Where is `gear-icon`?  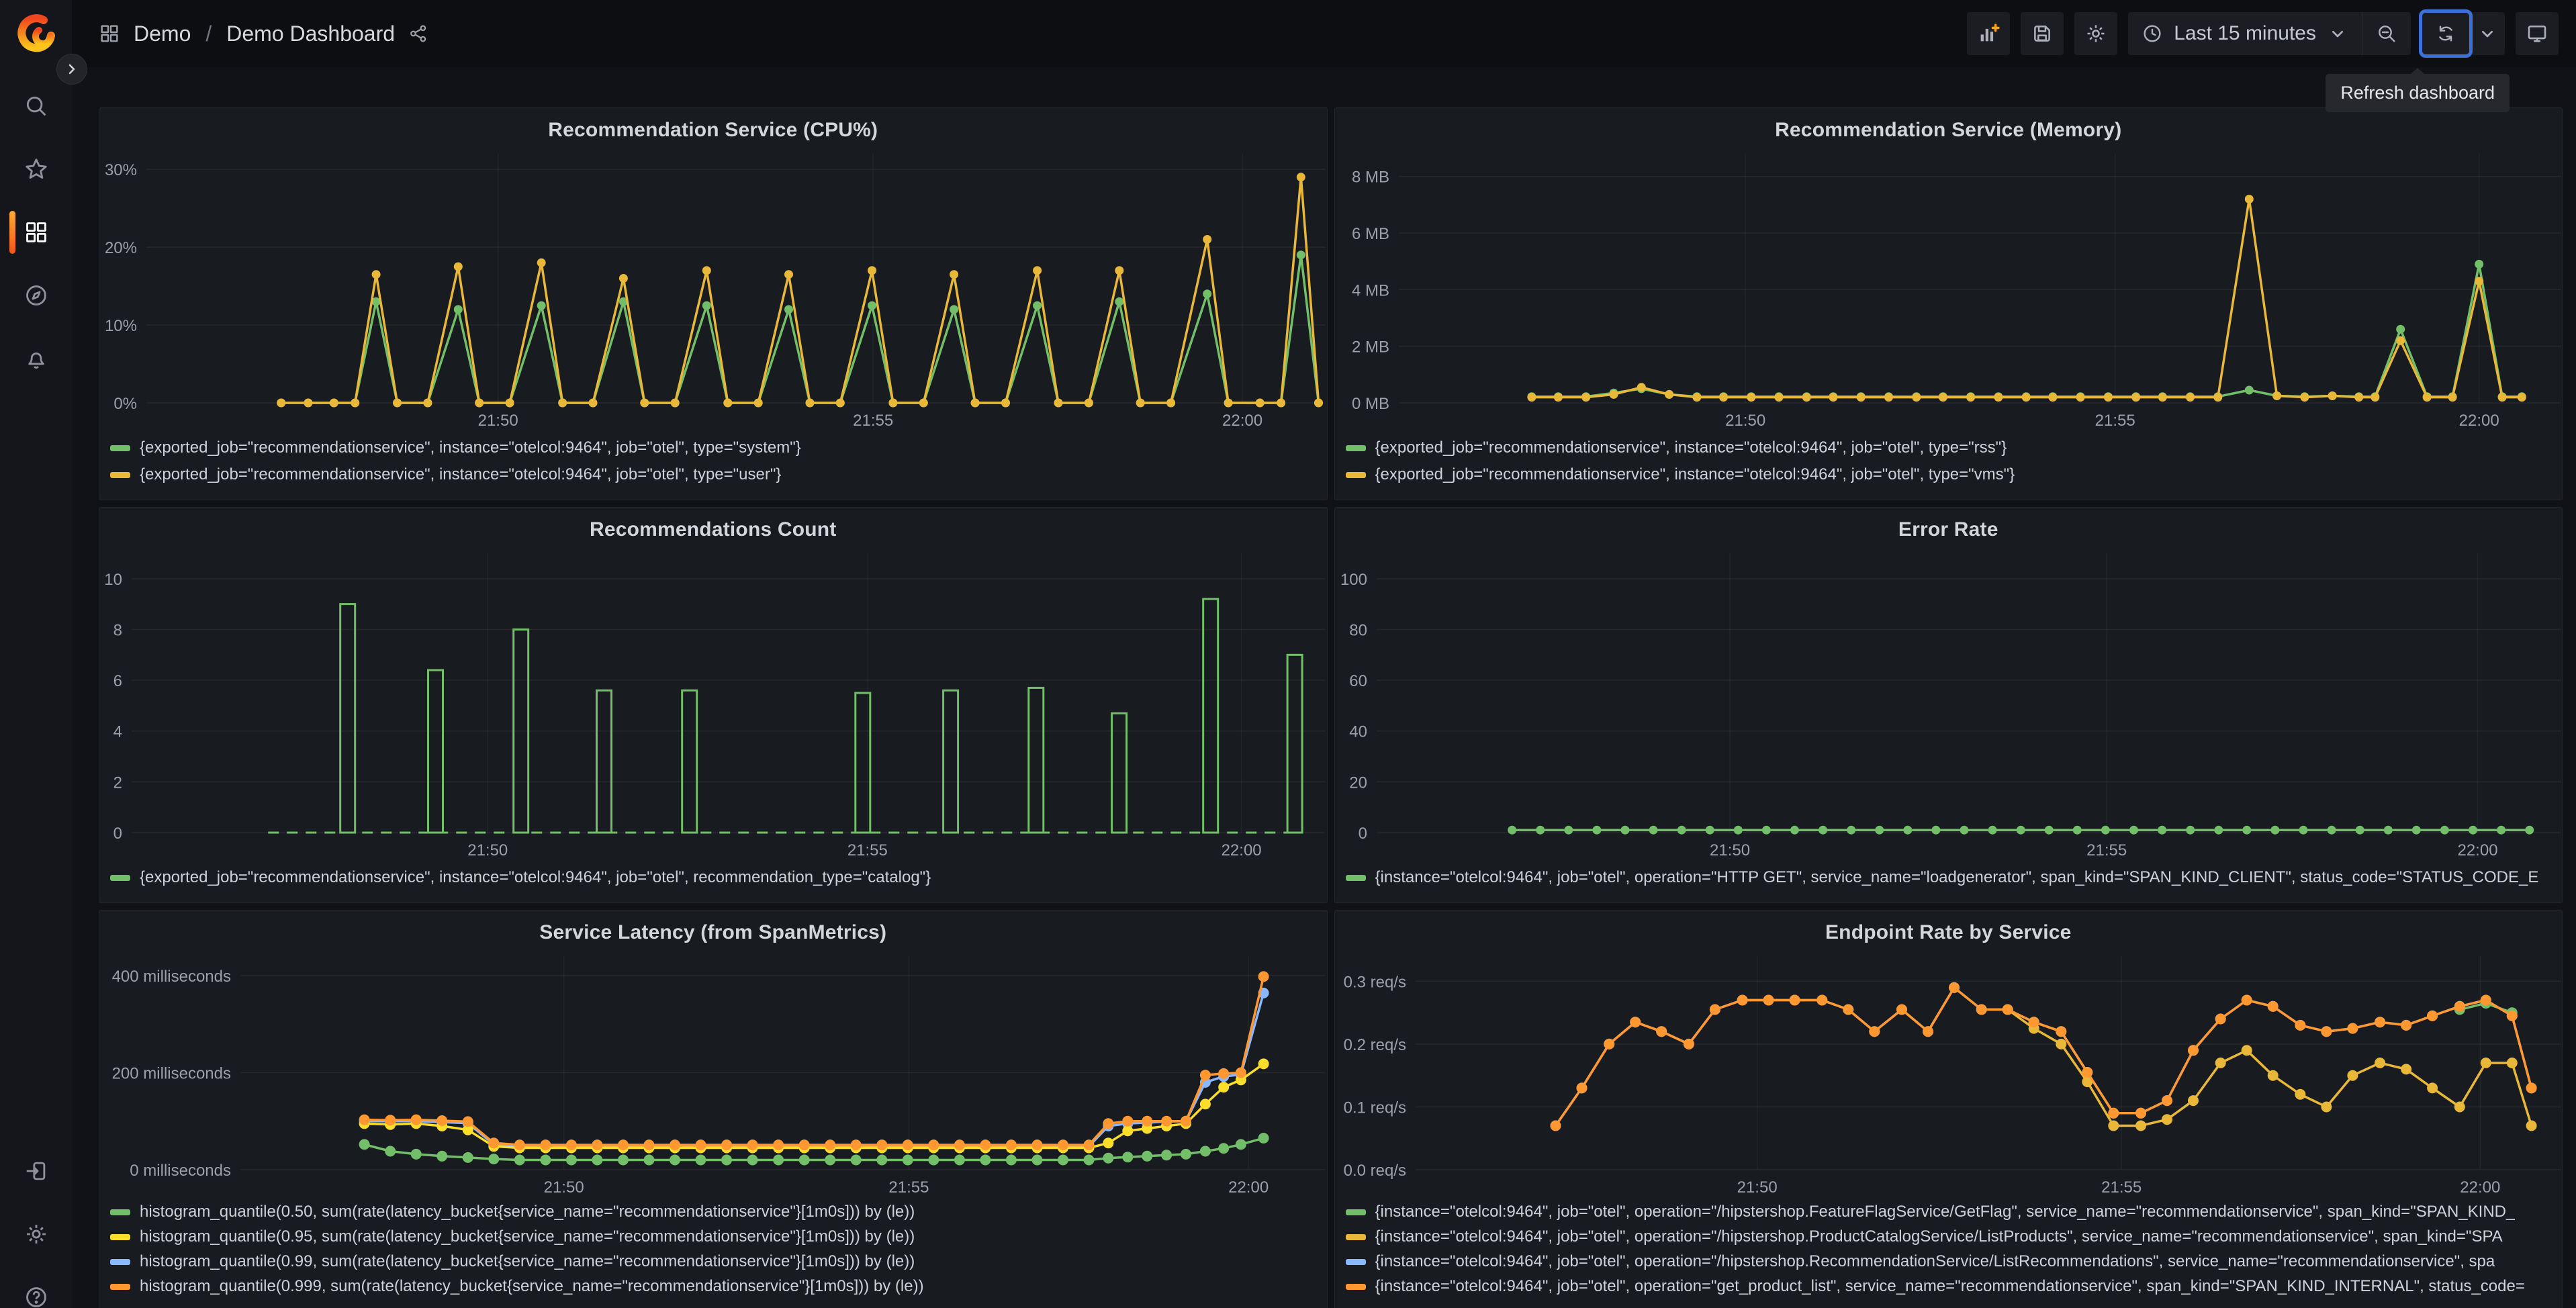 gear-icon is located at coordinates (2096, 33).